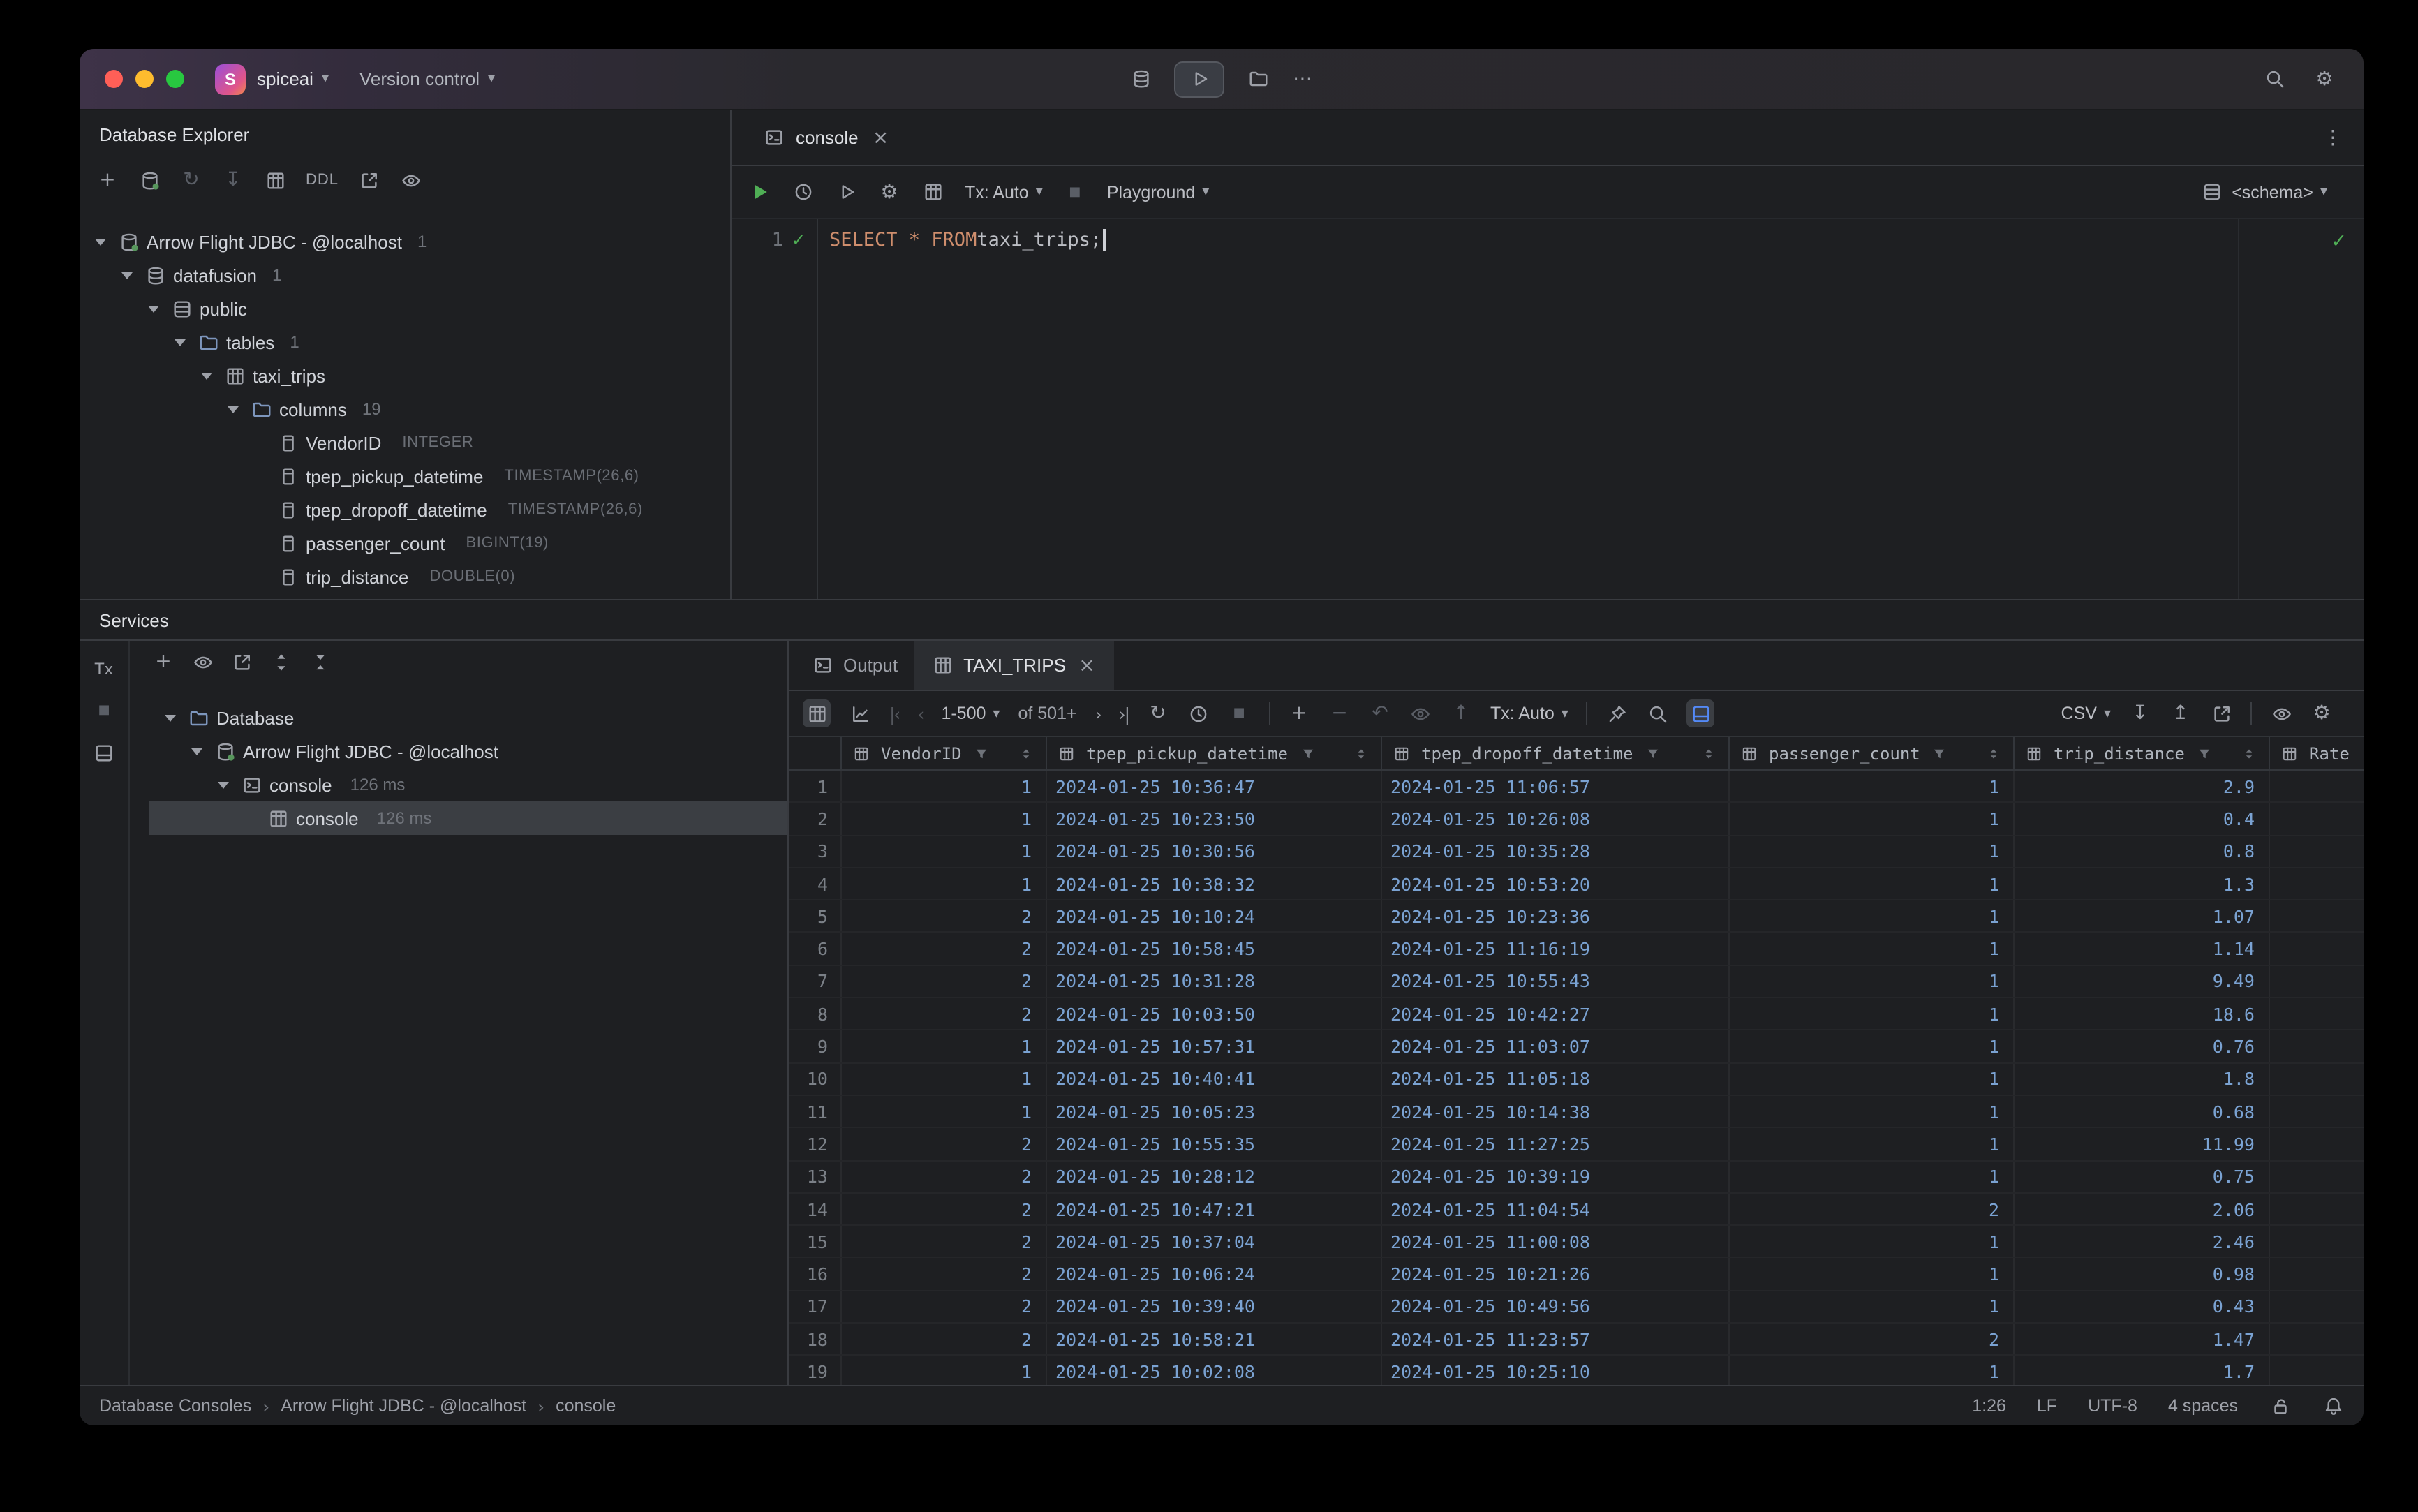  Describe the element at coordinates (1214, 916) in the screenshot. I see `table-cell: 2024-01-25 10:10:24` at that location.